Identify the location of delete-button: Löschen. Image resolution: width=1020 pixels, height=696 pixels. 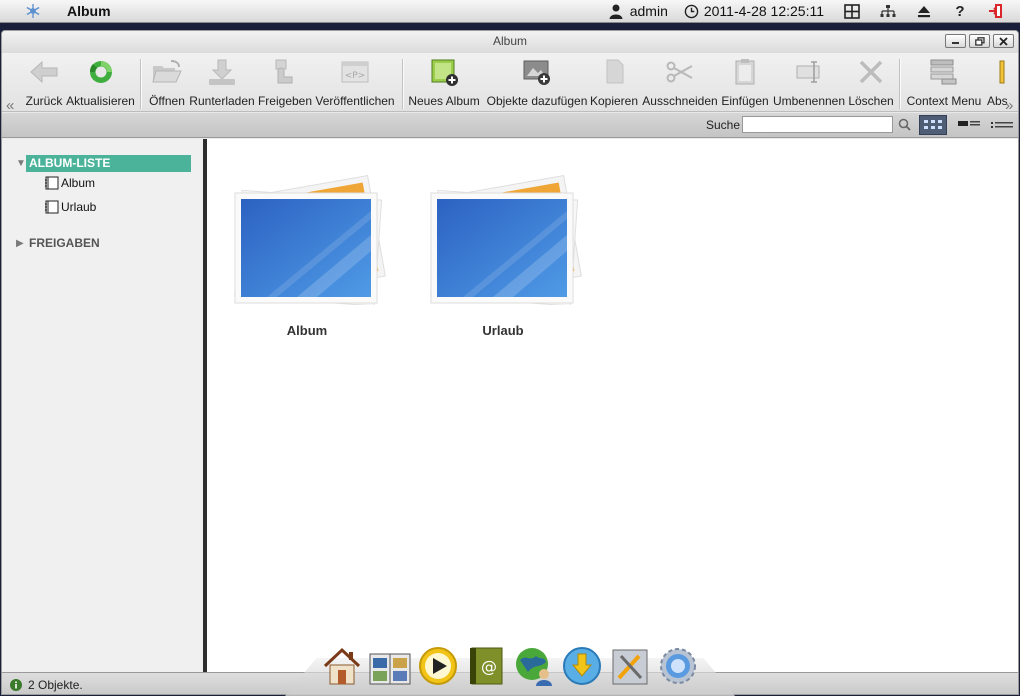
(871, 82).